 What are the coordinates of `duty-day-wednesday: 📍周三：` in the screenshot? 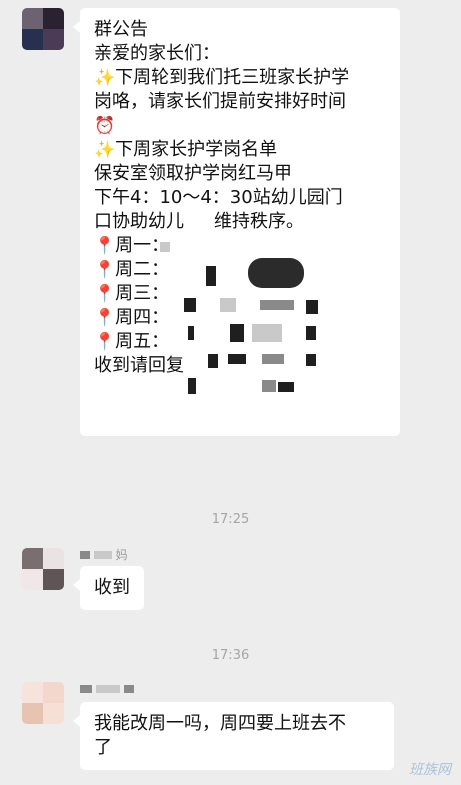 It's located at (241, 294).